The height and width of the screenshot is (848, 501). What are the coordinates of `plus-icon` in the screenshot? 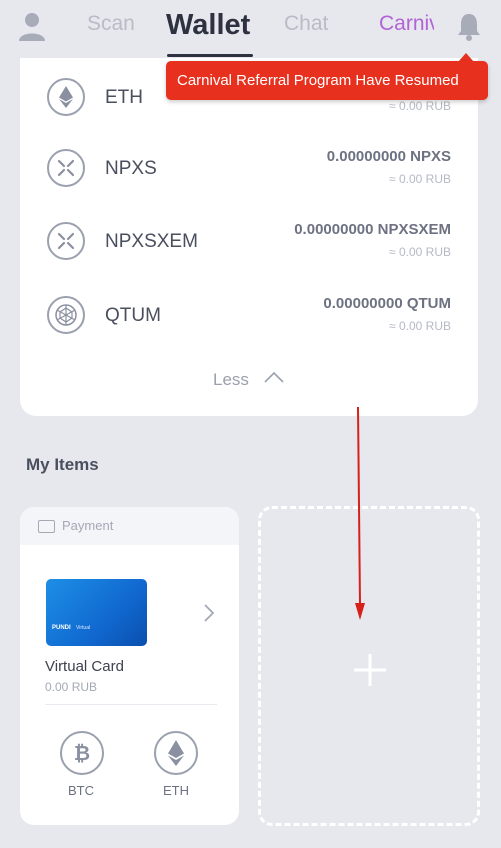 It's located at (370, 670).